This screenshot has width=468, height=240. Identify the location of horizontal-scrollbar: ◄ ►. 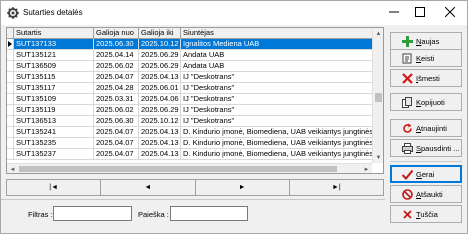
(189, 168).